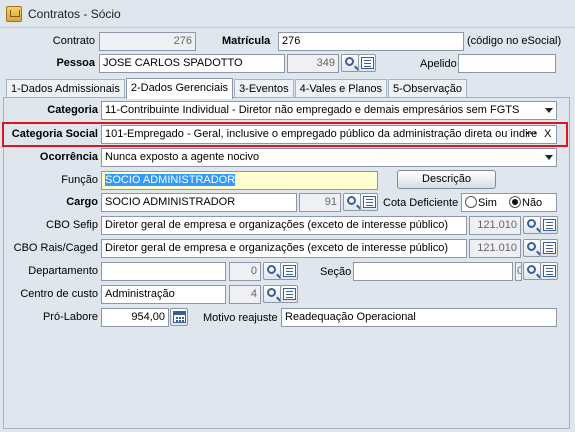 This screenshot has height=432, width=575. I want to click on cota-sim-radio, so click(471, 202).